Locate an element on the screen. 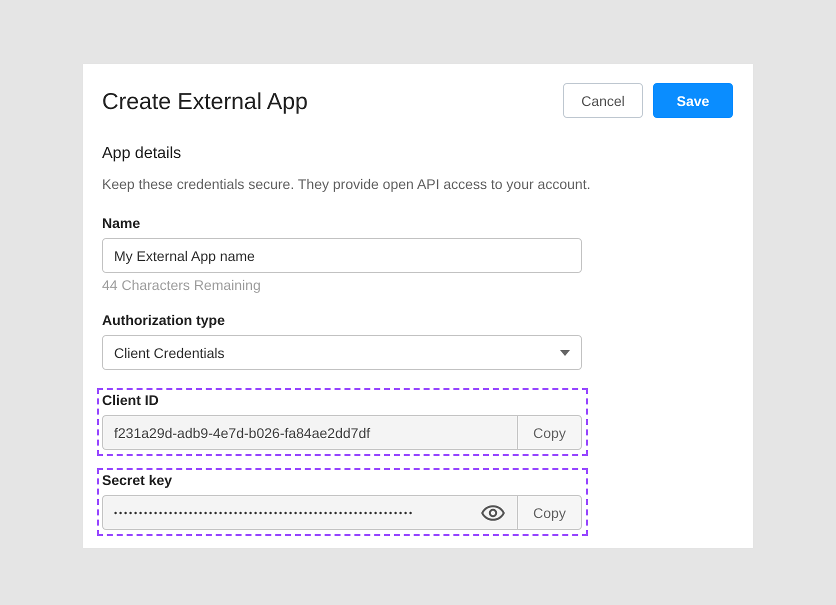 The height and width of the screenshot is (605, 836). helper-text: 44 Characters Remaining is located at coordinates (182, 285).